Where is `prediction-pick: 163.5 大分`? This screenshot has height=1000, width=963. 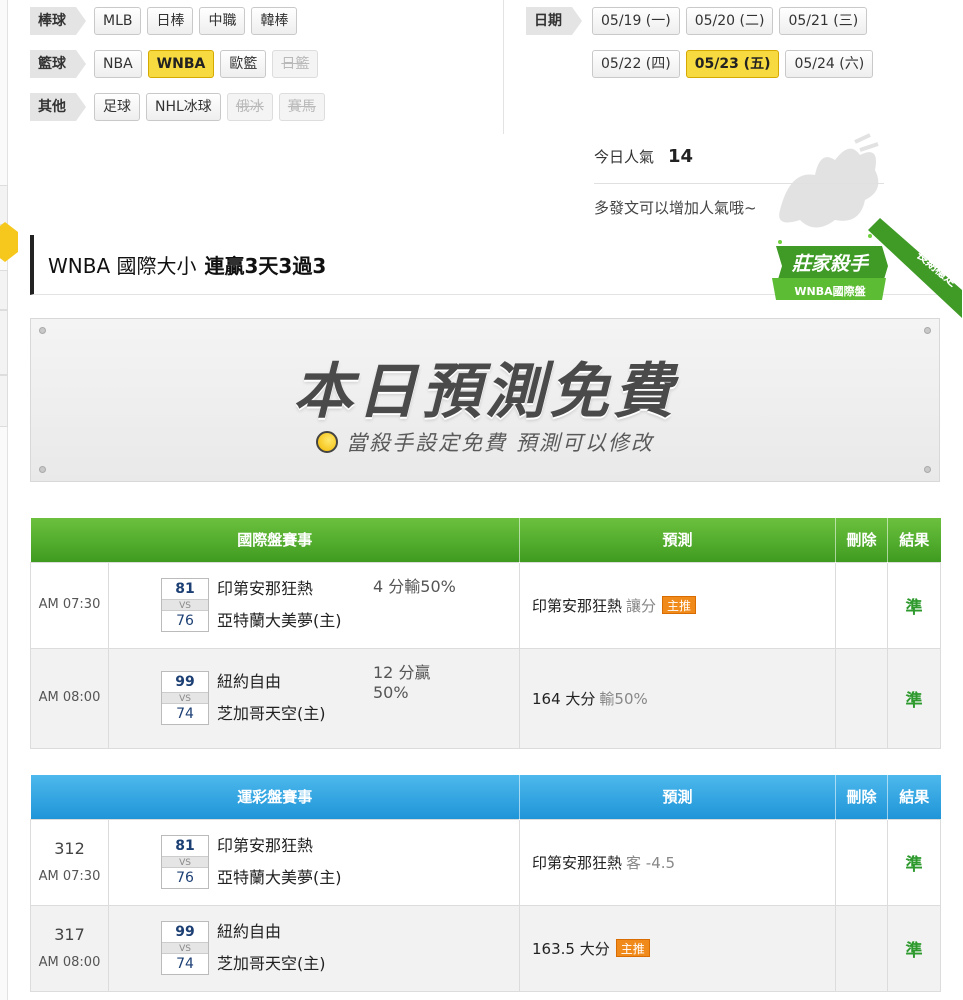 prediction-pick: 163.5 大分 is located at coordinates (571, 948).